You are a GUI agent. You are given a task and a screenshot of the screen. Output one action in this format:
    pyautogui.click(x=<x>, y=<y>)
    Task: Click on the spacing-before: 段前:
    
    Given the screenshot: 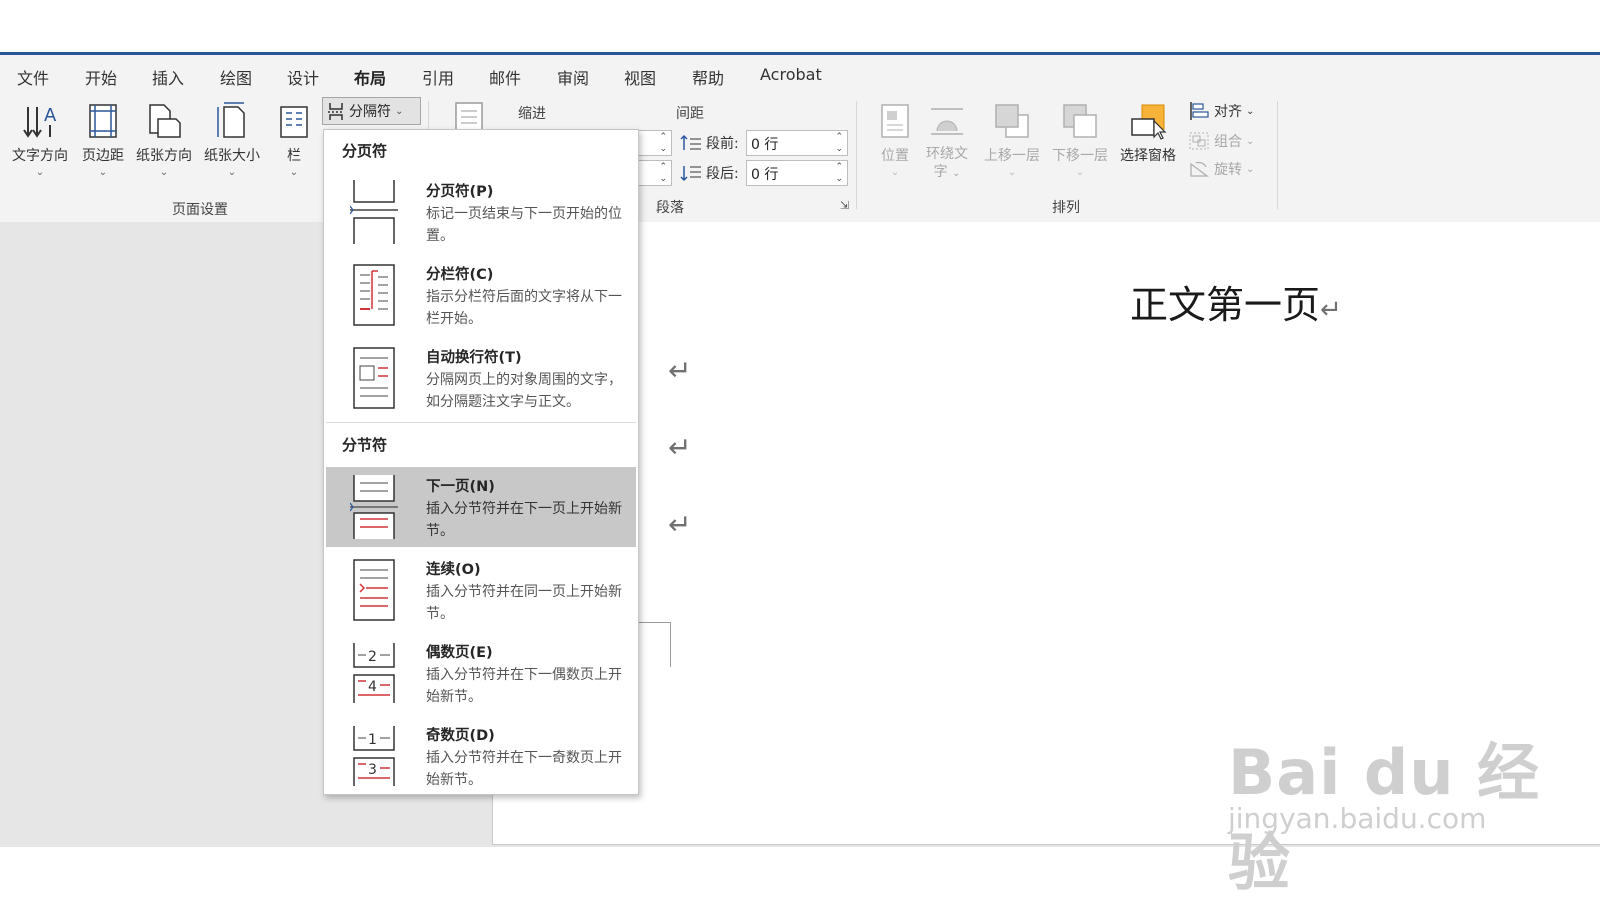 What is the action you would take?
    pyautogui.click(x=709, y=143)
    